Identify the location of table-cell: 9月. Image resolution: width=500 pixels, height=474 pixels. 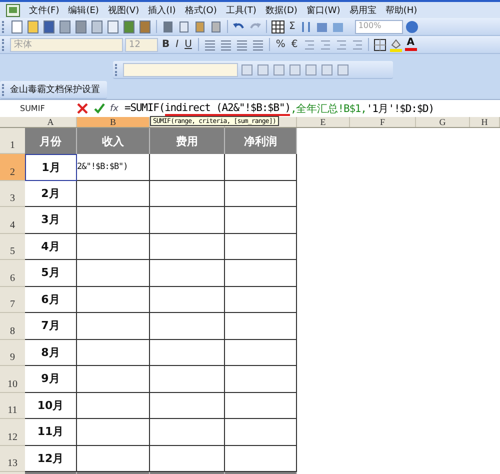
(51, 379).